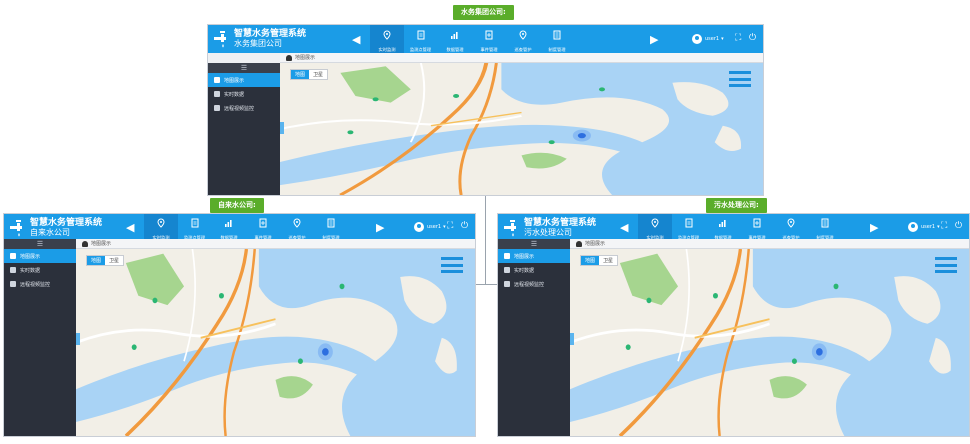 This screenshot has height=444, width=970. I want to click on main-nav: 实时监测 监测点管理 数据管理事件管理 巡查管护 制度管理, so click(472, 39).